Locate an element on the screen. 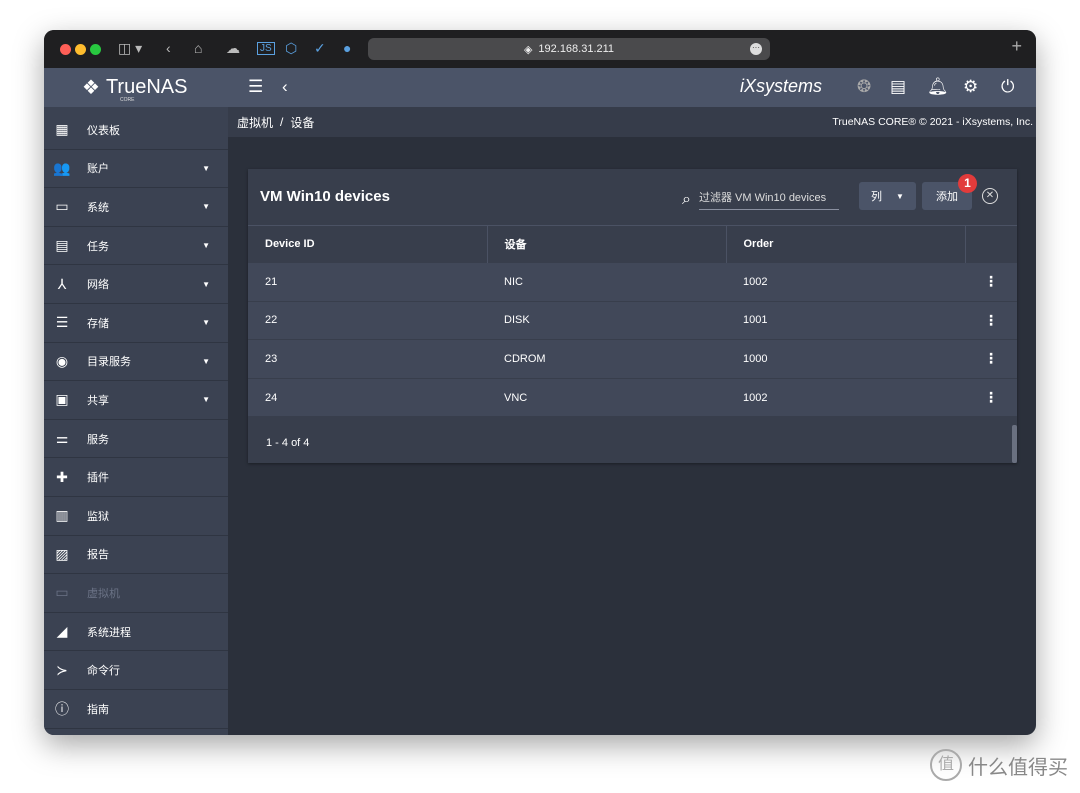  sidebar-item: ⓘ 指南 is located at coordinates (136, 709).